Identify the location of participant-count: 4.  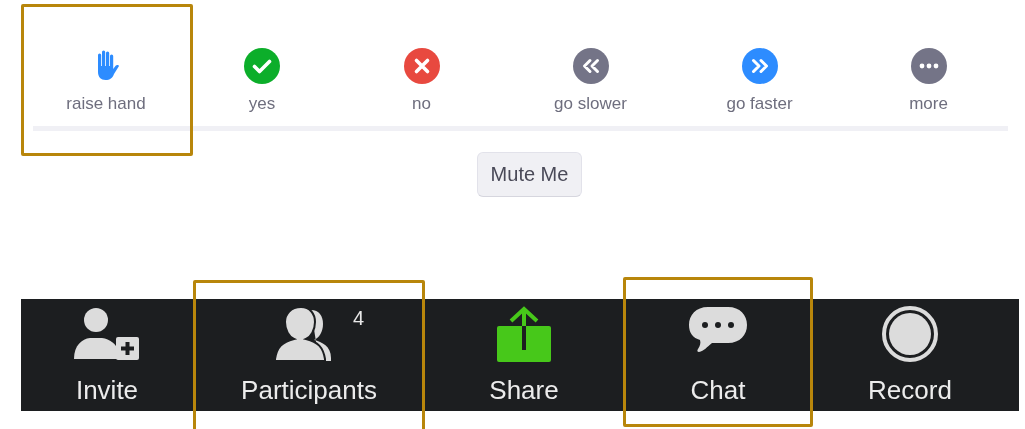
(359, 318).